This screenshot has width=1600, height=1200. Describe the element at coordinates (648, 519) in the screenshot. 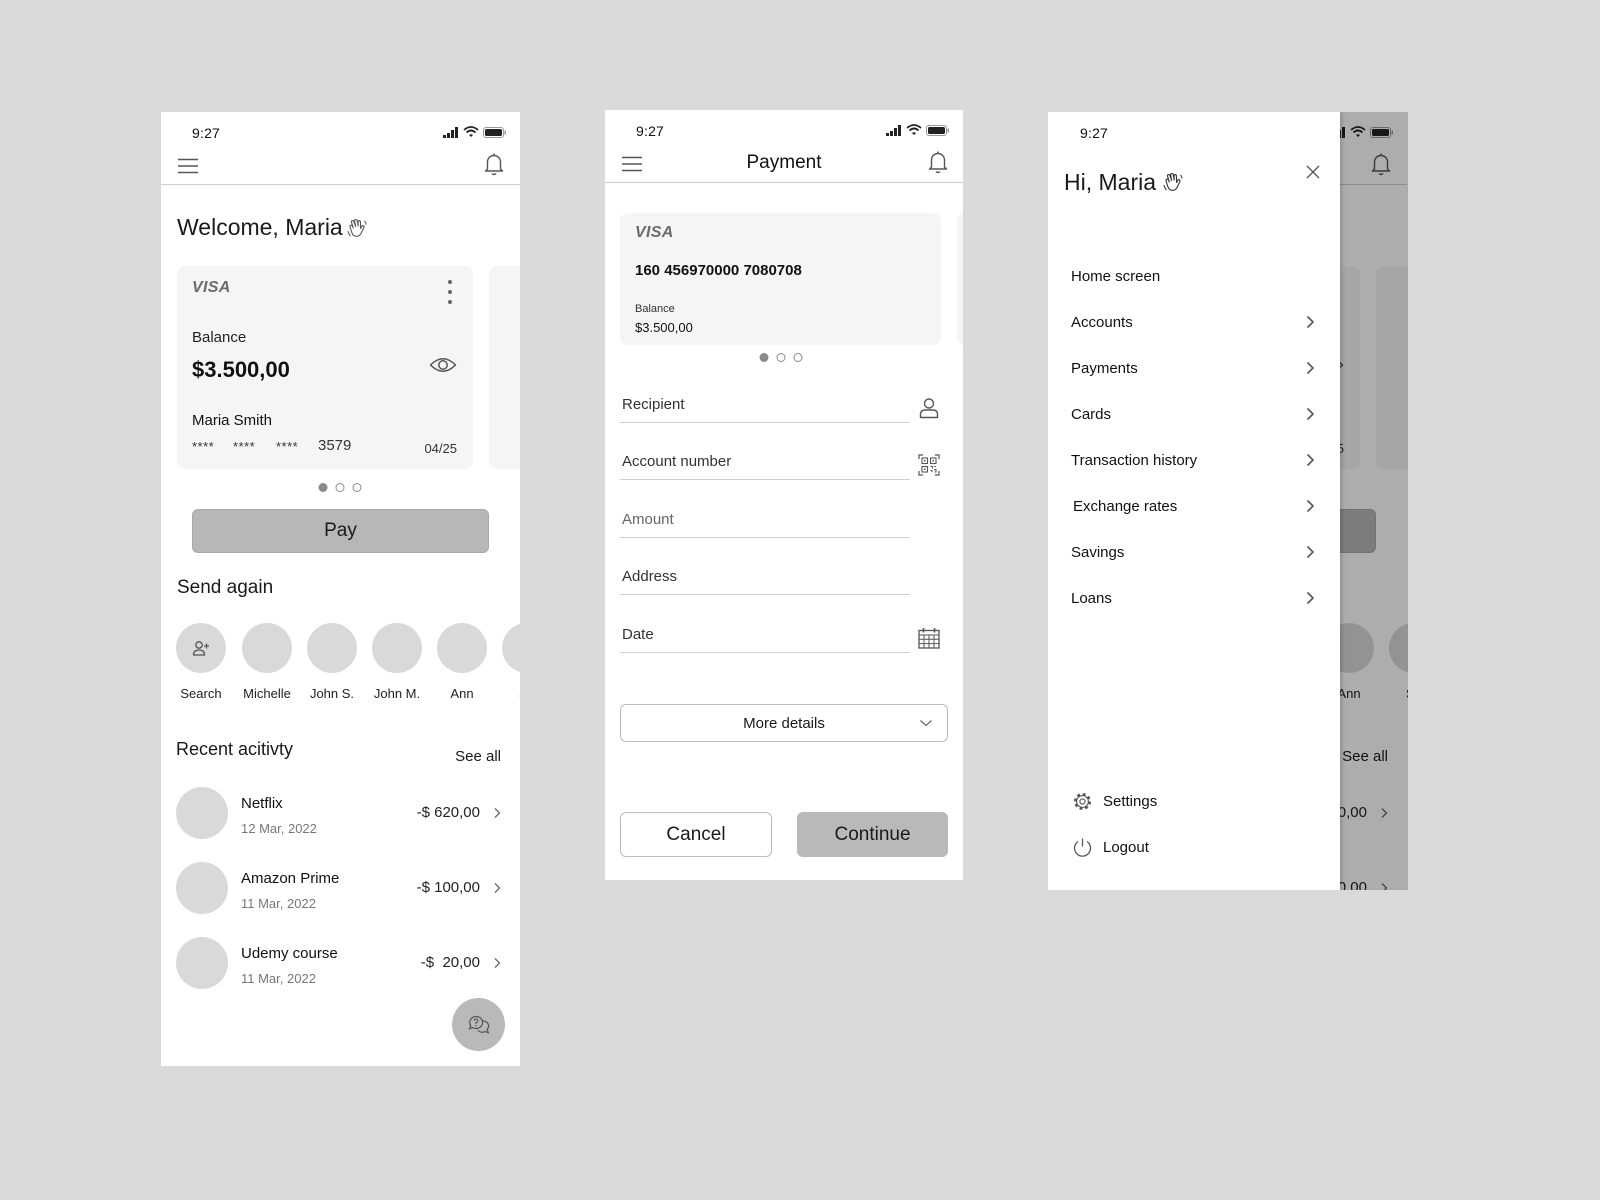

I see `field-label: Amount` at that location.